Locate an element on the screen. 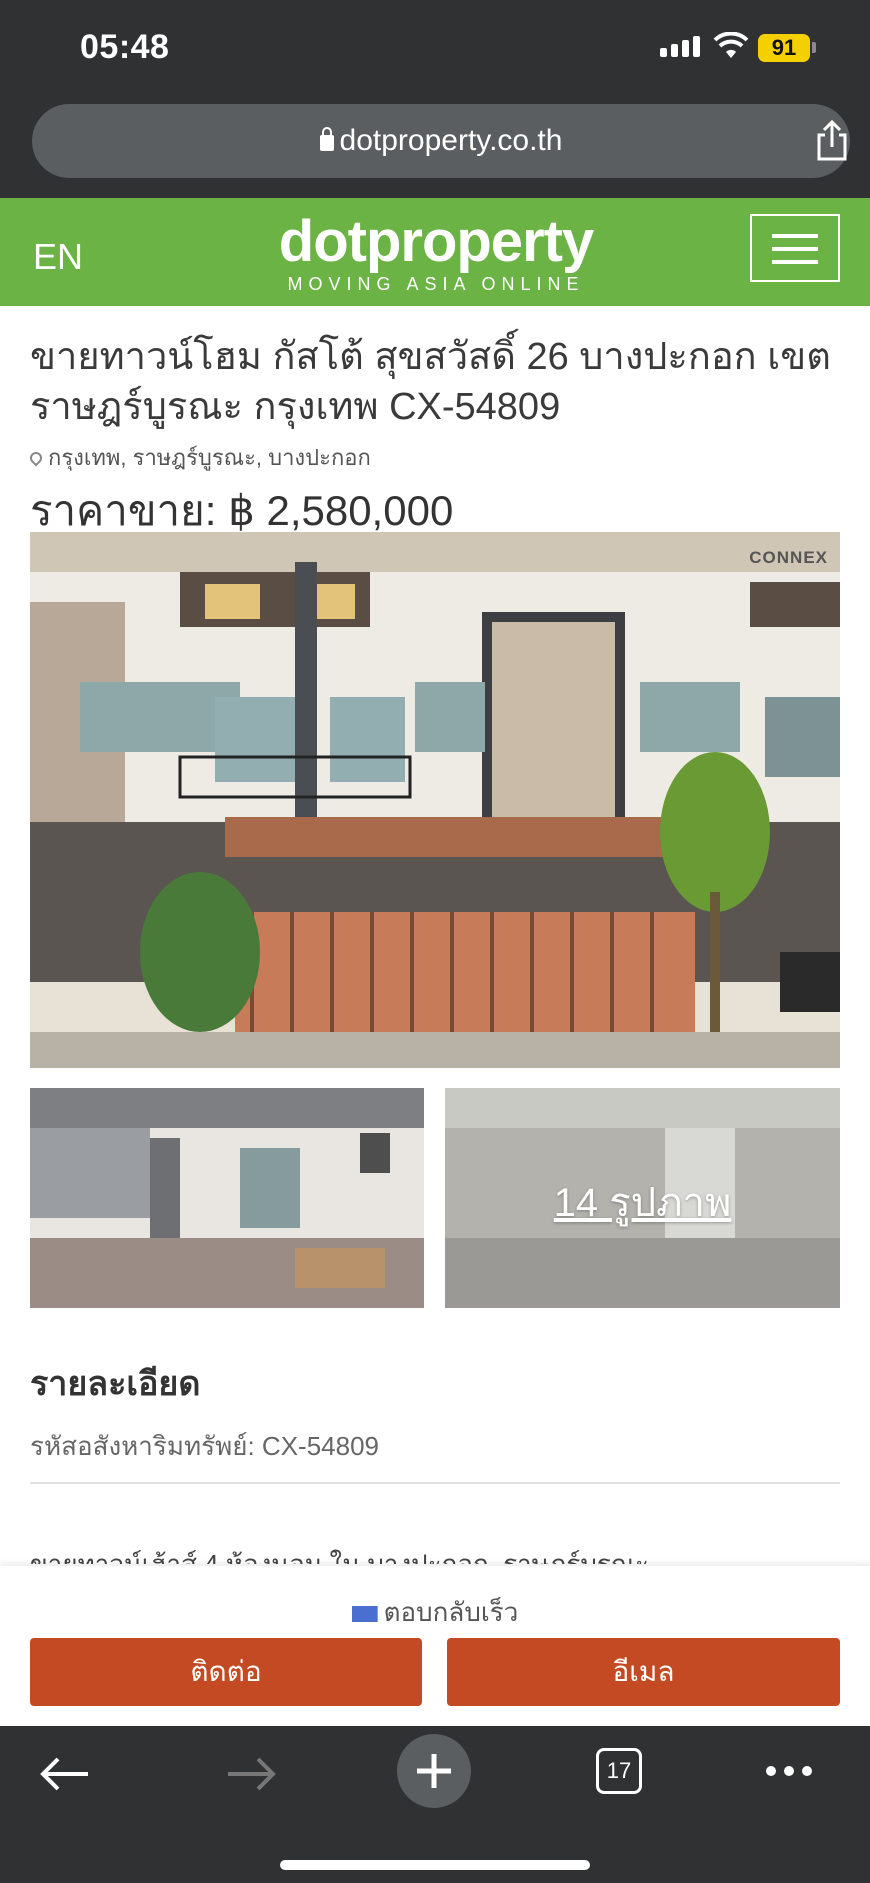  status-bar: 05:48 91 is located at coordinates (435, 50).